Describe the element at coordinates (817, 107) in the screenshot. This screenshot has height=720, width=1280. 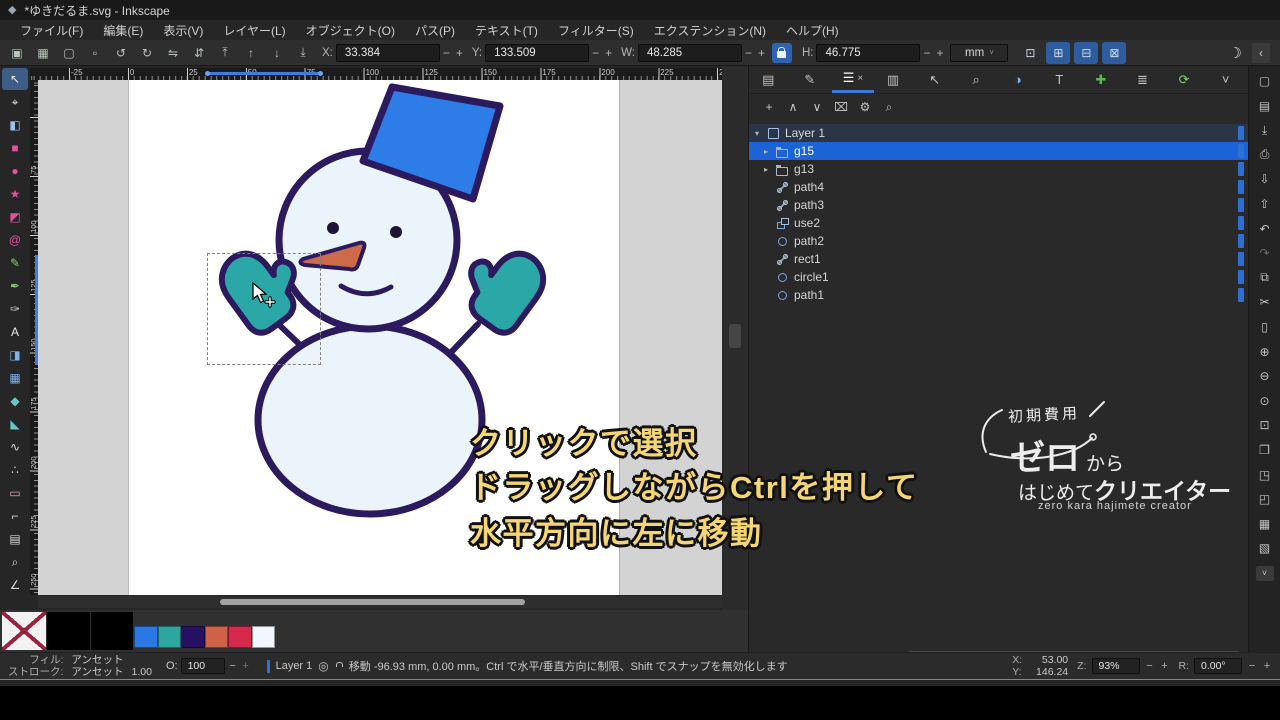
I see `move-down-button: ∨` at that location.